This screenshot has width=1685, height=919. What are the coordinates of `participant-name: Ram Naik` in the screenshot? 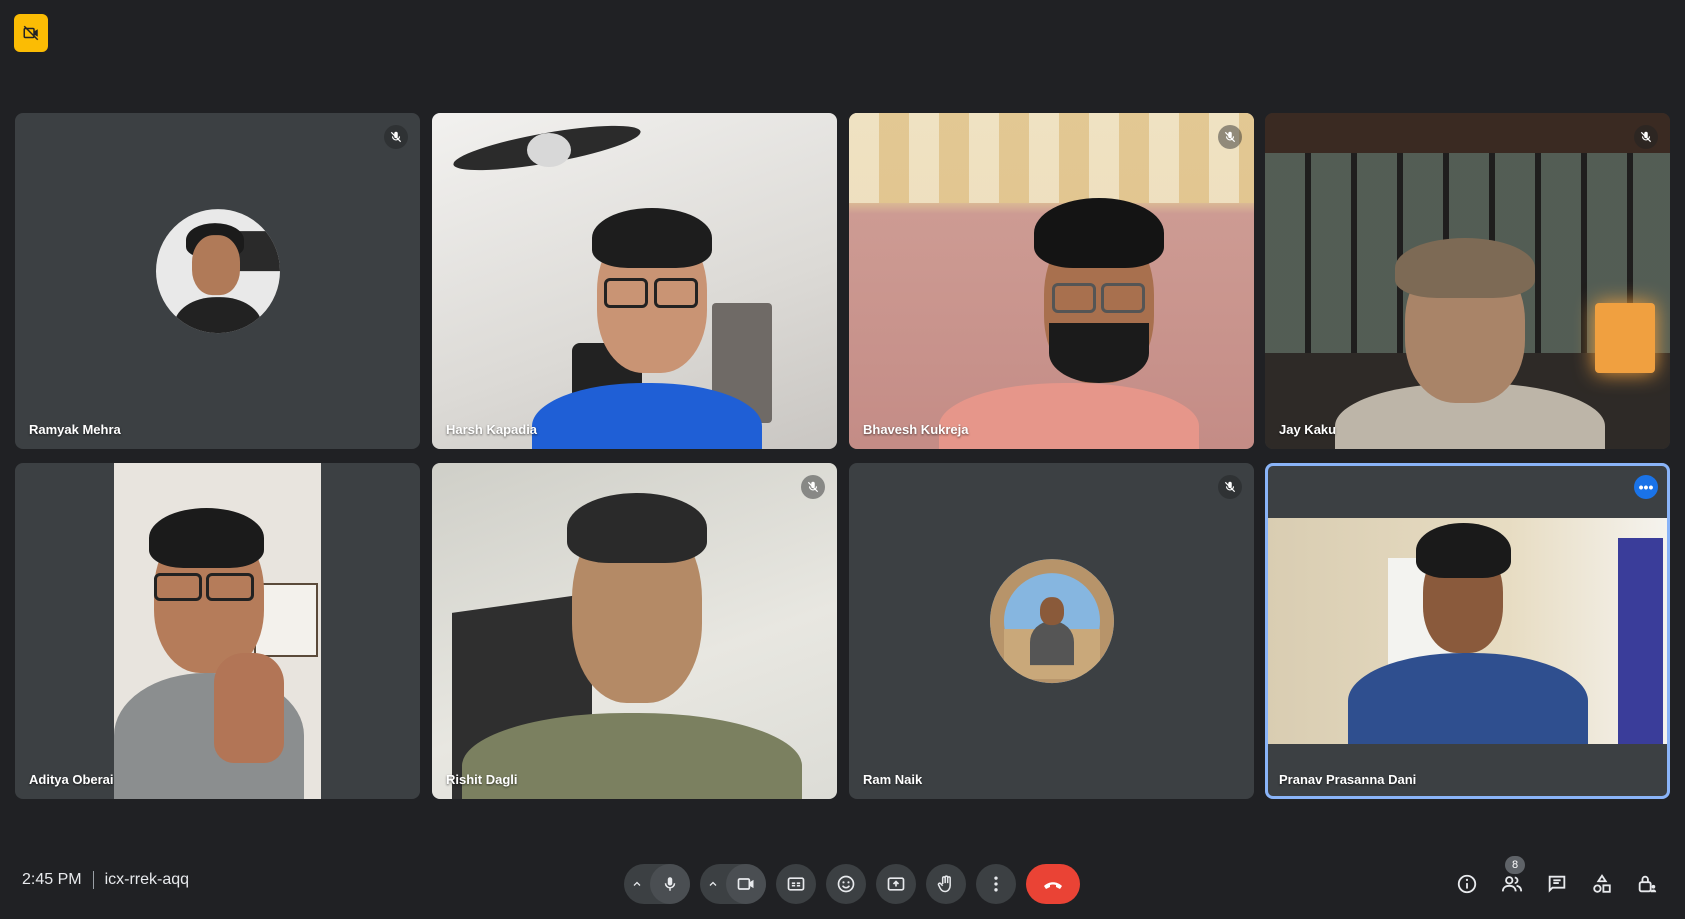 It's located at (893, 779).